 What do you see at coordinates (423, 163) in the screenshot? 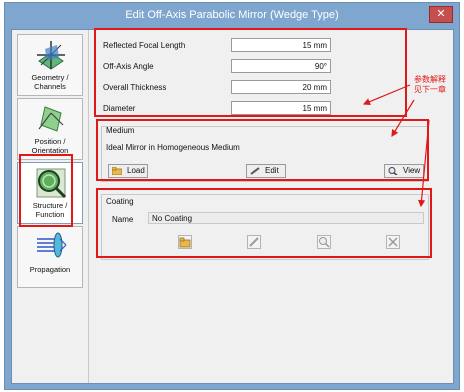
I see `arrow-to-coating` at bounding box center [423, 163].